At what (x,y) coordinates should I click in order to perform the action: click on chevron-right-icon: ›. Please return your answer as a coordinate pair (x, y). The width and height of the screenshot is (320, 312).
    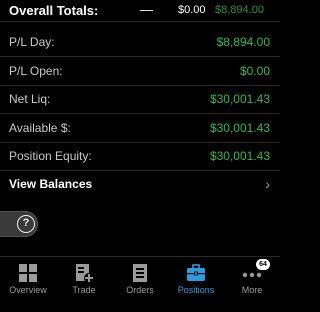
    Looking at the image, I should click on (267, 184).